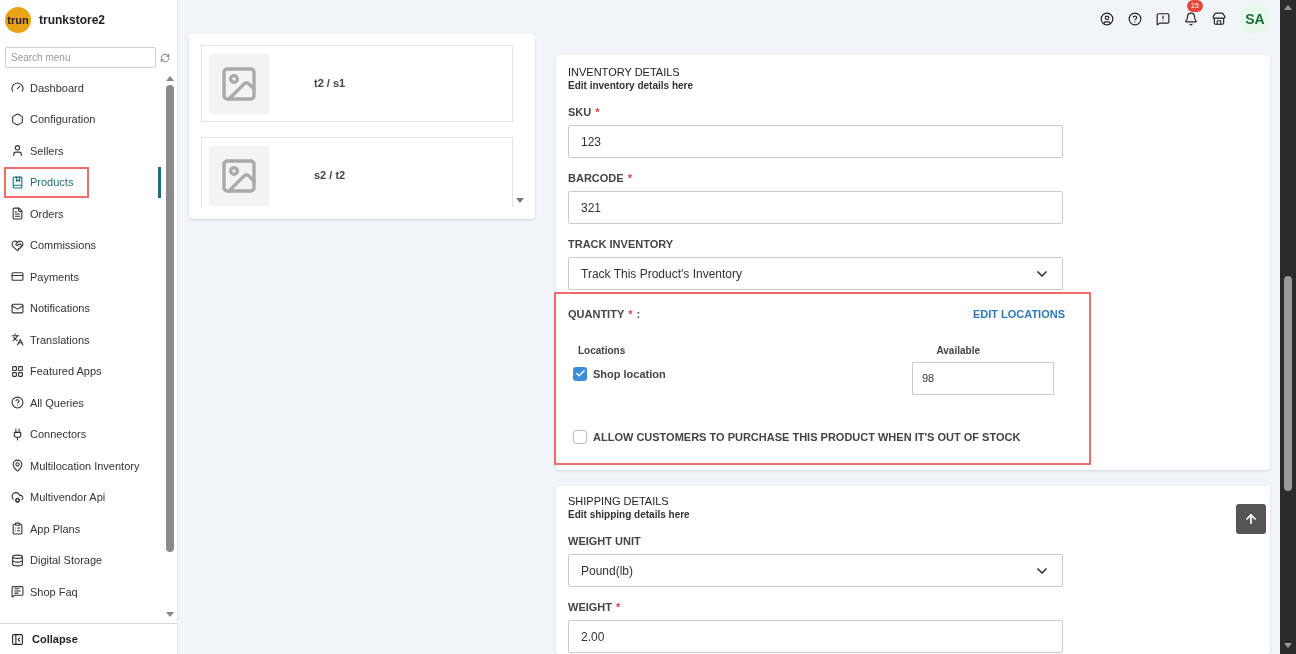 The image size is (1296, 654). What do you see at coordinates (17, 592) in the screenshot?
I see `chat-question-icon` at bounding box center [17, 592].